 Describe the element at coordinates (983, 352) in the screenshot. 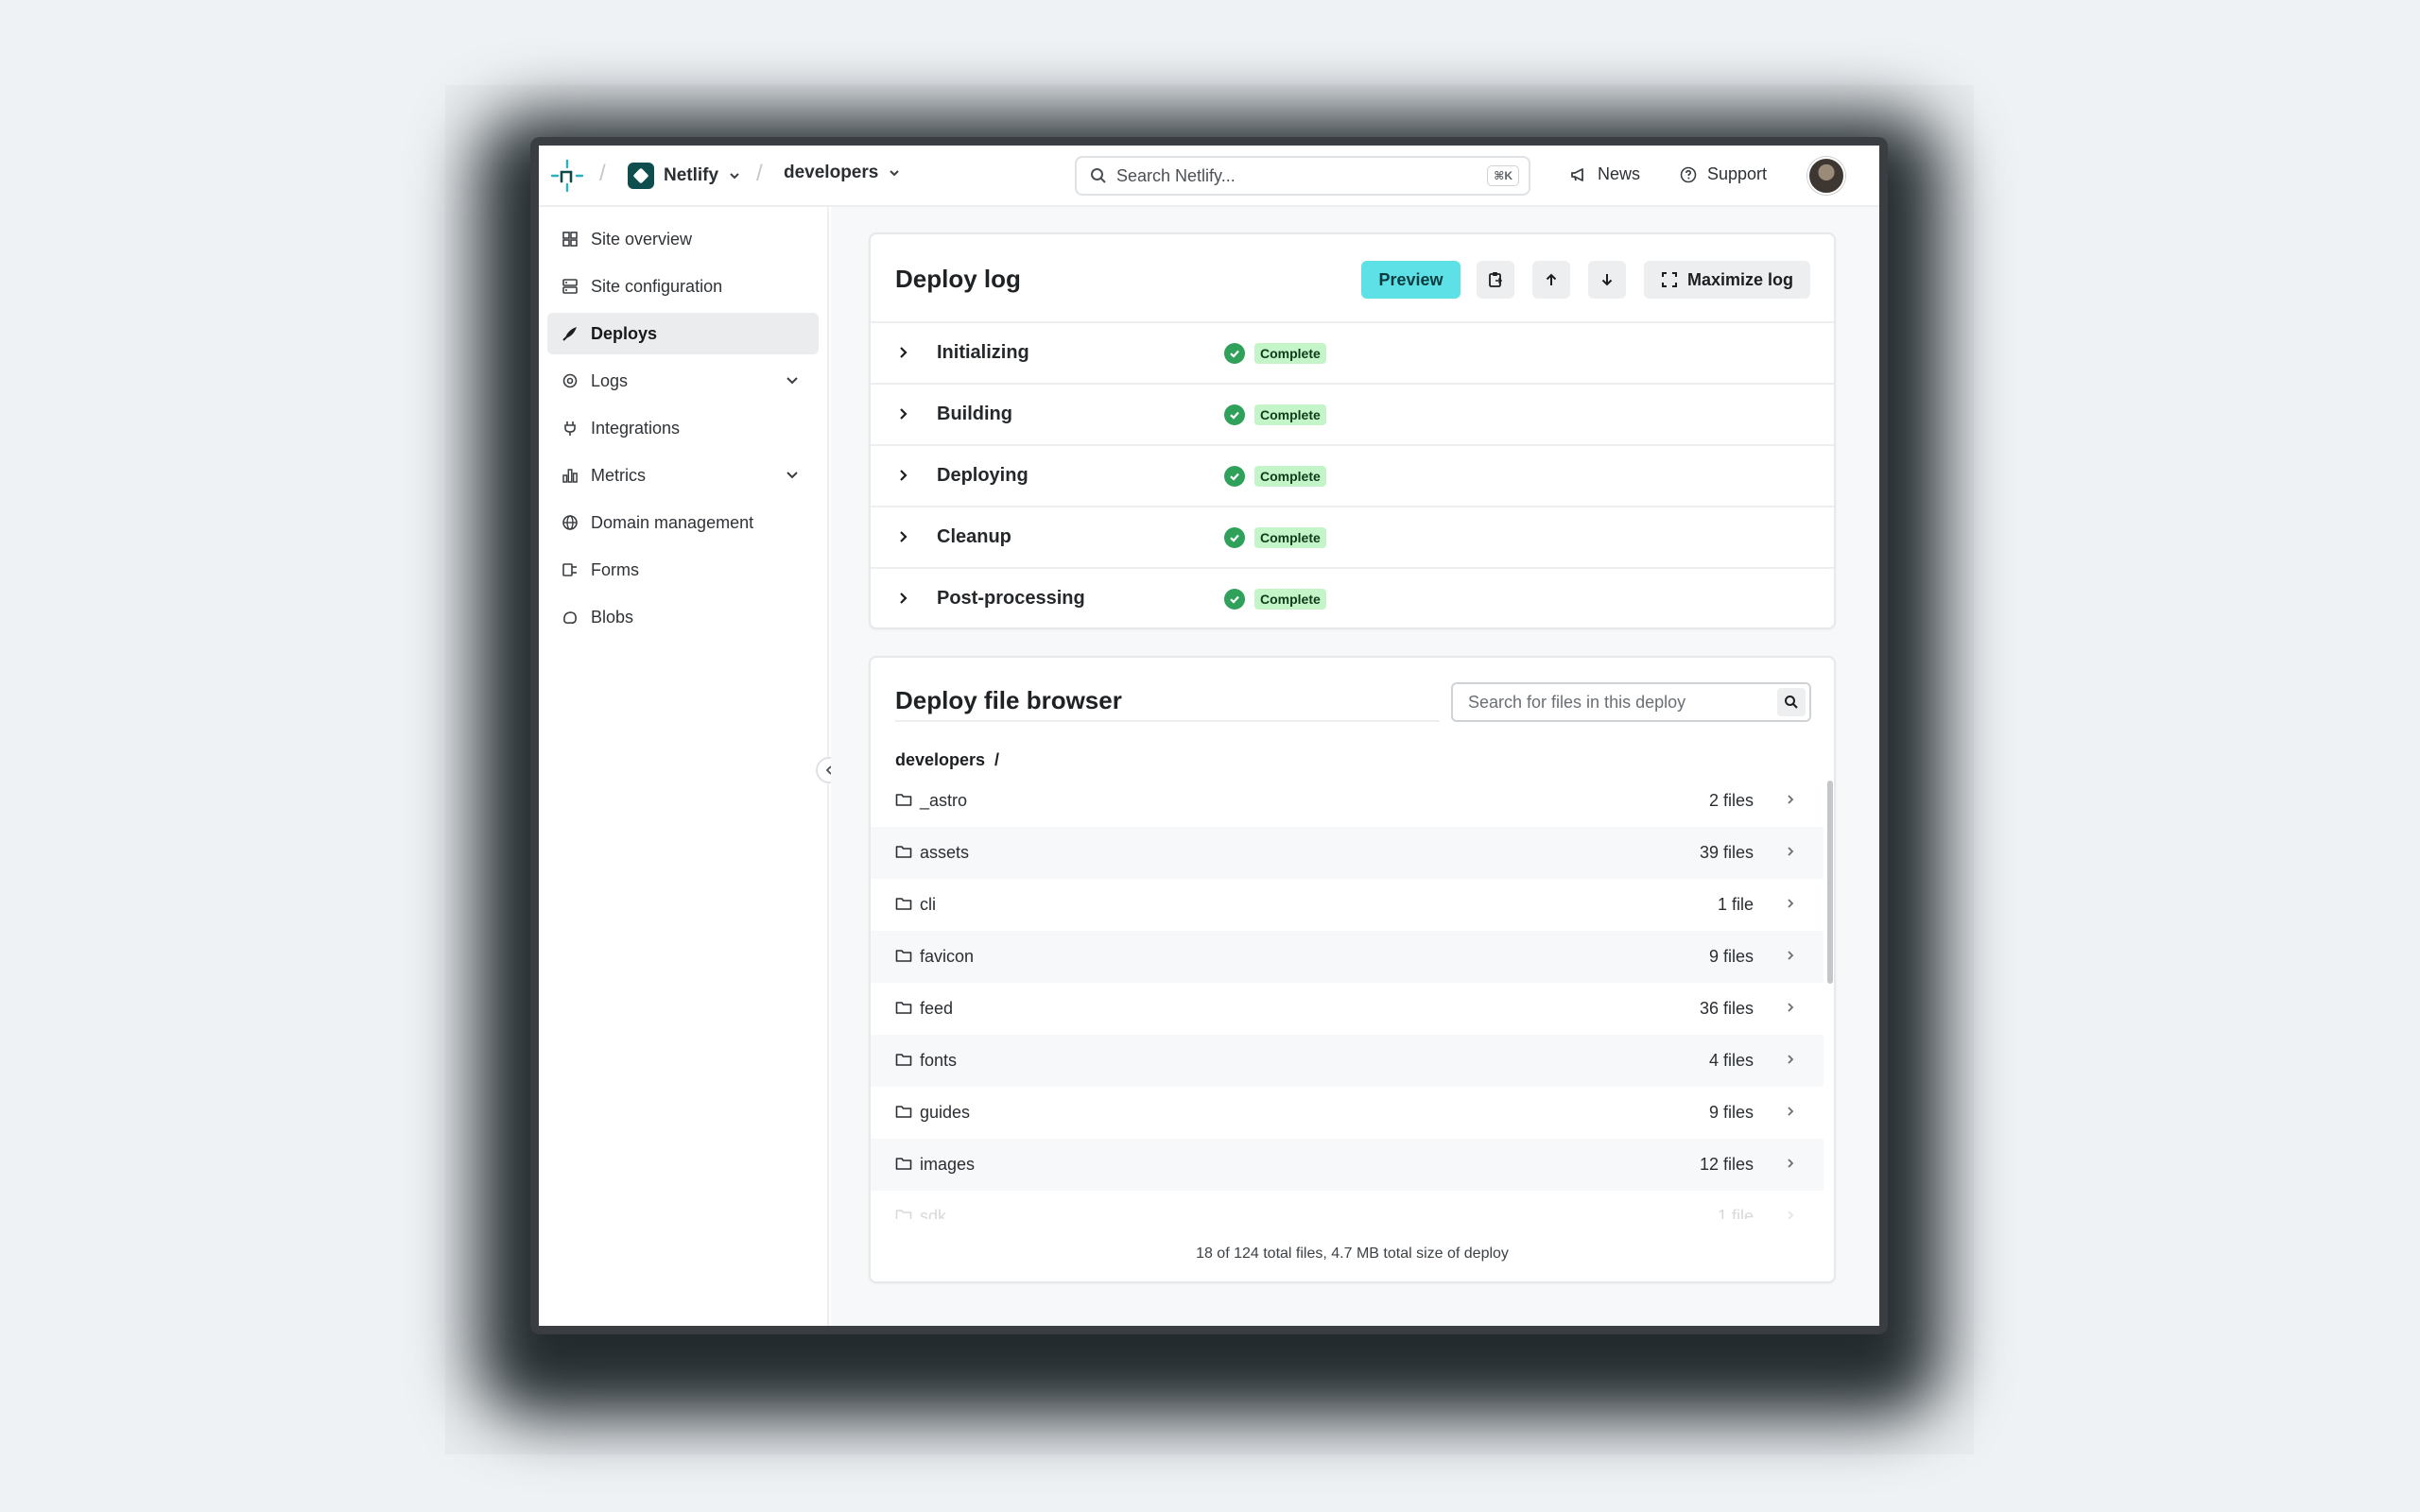

I see `log-step-name: Initializing` at that location.